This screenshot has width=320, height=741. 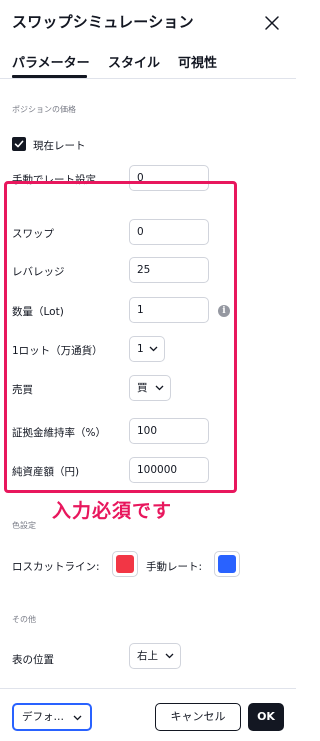 What do you see at coordinates (112, 511) in the screenshot?
I see `required-annotation: 入力必須です` at bounding box center [112, 511].